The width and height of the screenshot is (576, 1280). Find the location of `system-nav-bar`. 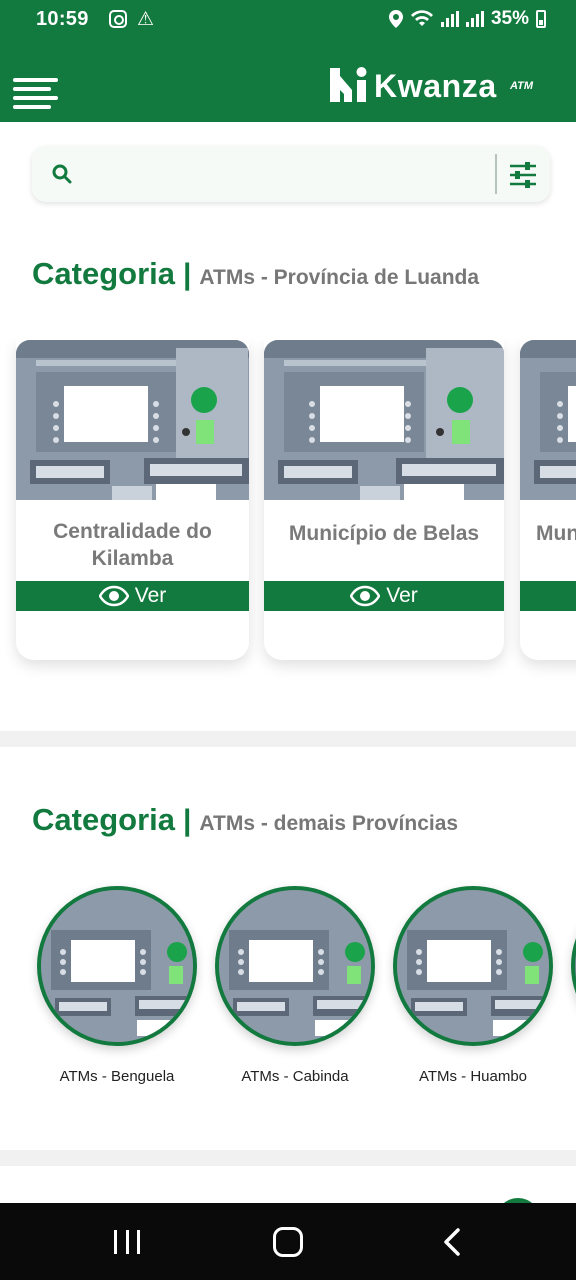

system-nav-bar is located at coordinates (288, 1241).